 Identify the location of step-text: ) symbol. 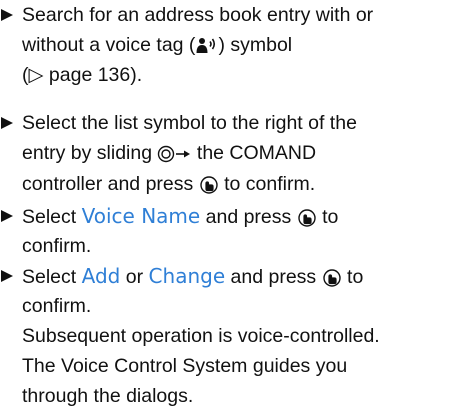
(255, 45).